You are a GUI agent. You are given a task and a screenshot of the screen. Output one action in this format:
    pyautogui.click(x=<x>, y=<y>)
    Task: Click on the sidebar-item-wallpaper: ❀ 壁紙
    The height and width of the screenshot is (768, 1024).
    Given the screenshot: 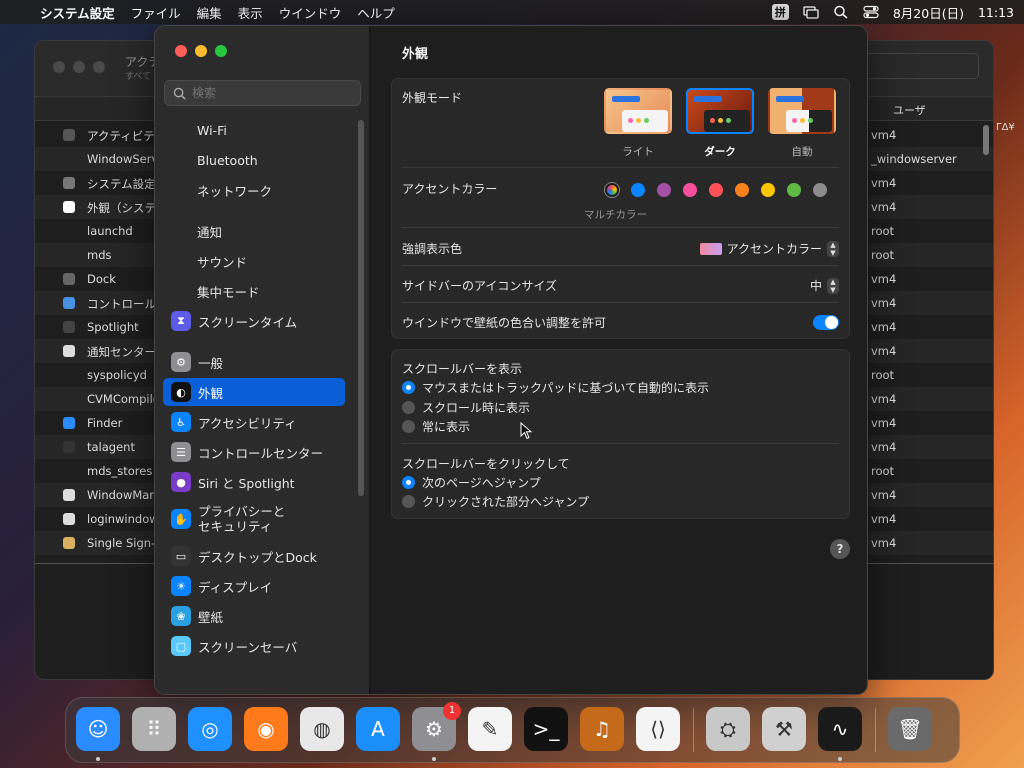 What is the action you would take?
    pyautogui.click(x=254, y=616)
    